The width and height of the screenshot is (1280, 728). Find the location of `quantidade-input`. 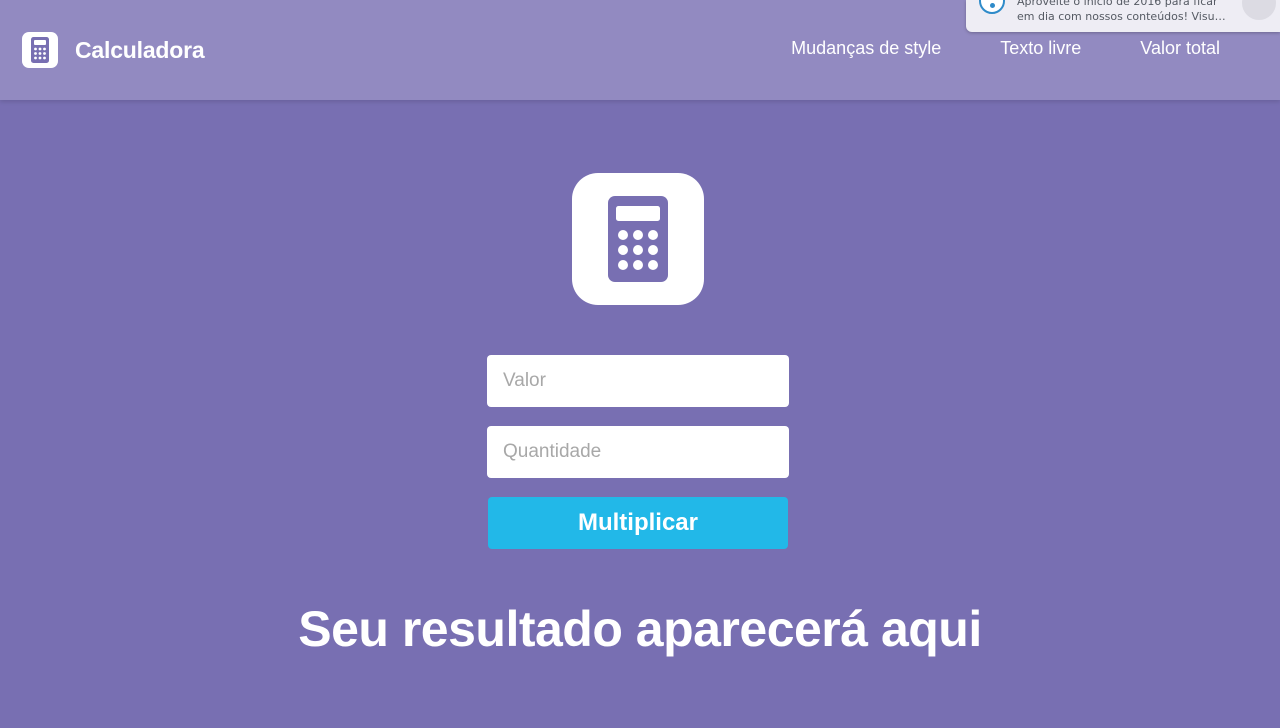

quantidade-input is located at coordinates (638, 452).